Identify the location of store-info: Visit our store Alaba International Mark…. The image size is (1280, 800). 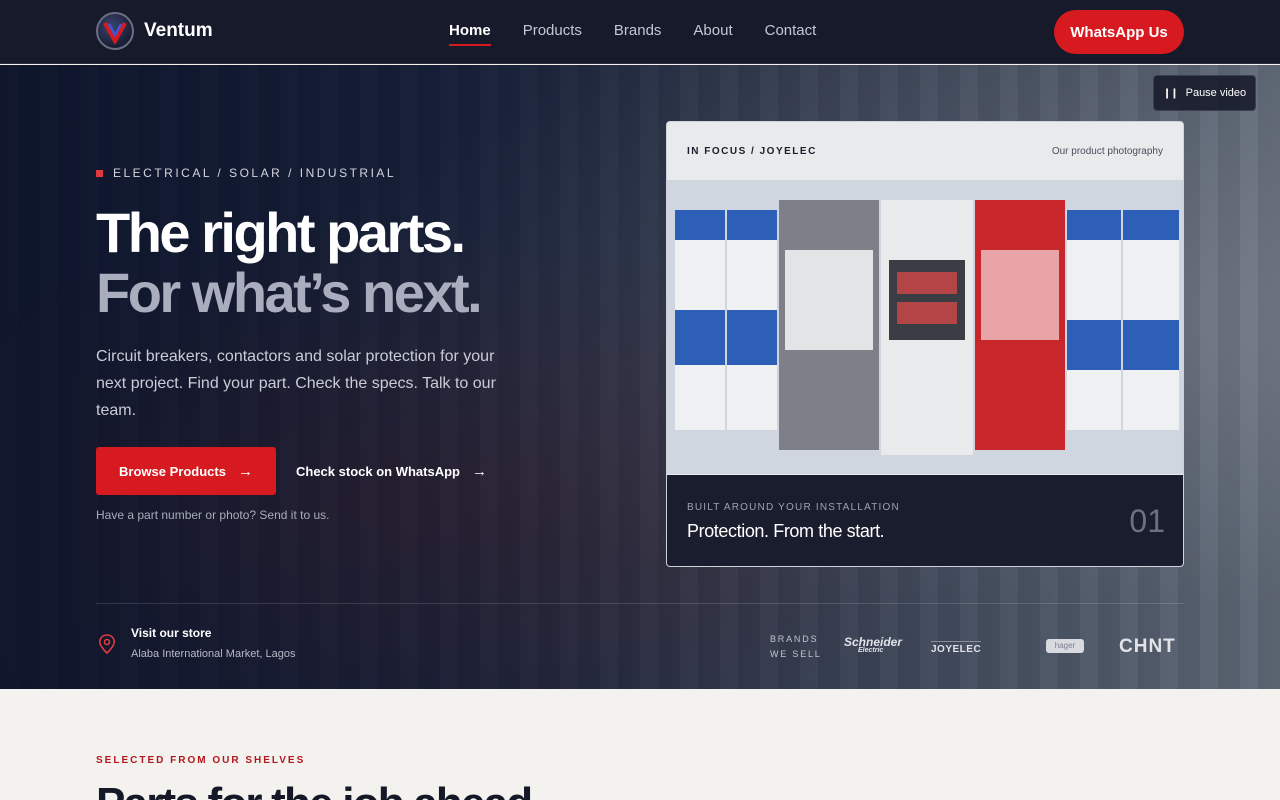
(196, 643).